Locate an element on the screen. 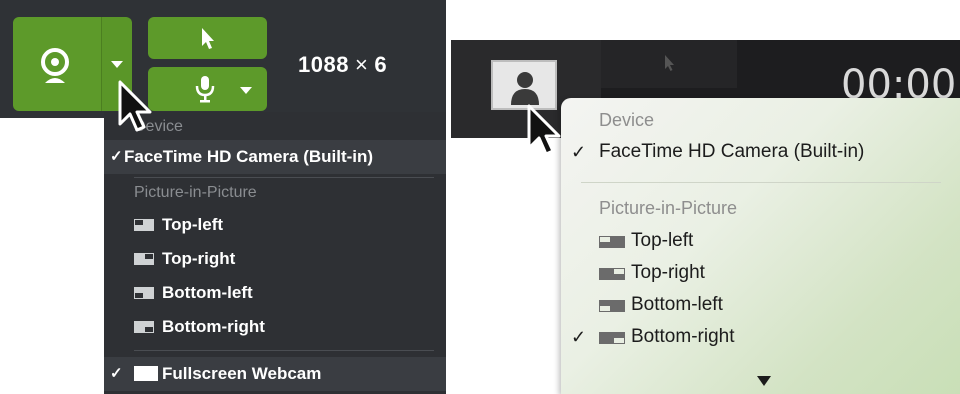 The height and width of the screenshot is (394, 960). device-header: Device is located at coordinates (627, 120).